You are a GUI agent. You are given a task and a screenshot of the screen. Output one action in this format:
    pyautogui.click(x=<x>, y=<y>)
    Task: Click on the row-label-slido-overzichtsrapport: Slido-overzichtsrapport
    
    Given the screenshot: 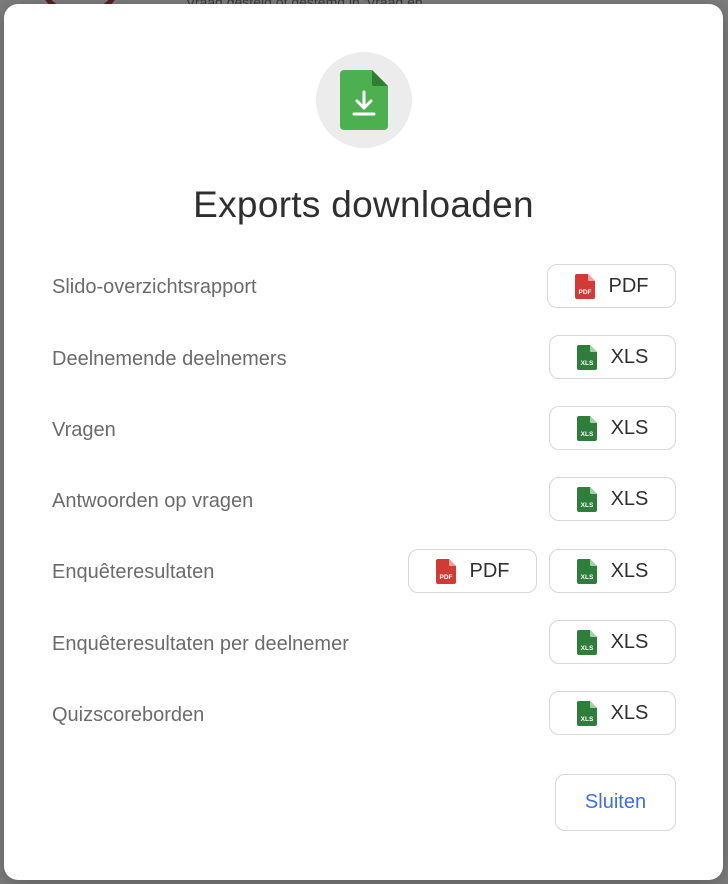 What is the action you would take?
    pyautogui.click(x=154, y=287)
    